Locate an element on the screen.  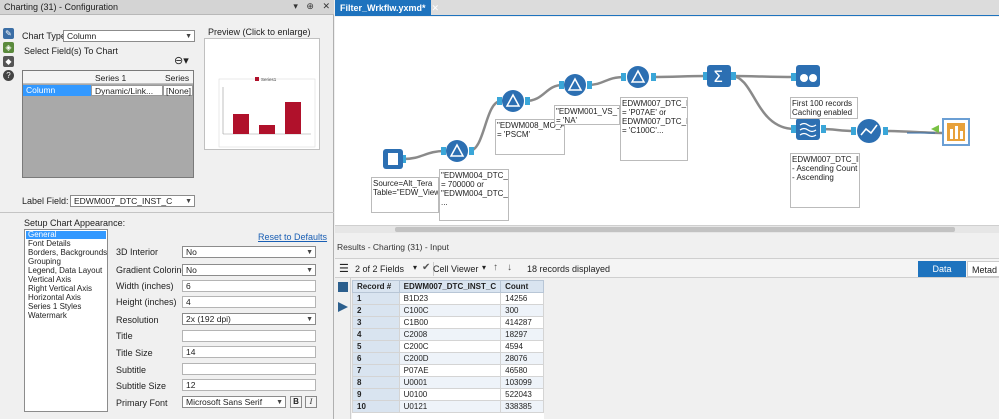
input-port is located at coordinates (561, 85).